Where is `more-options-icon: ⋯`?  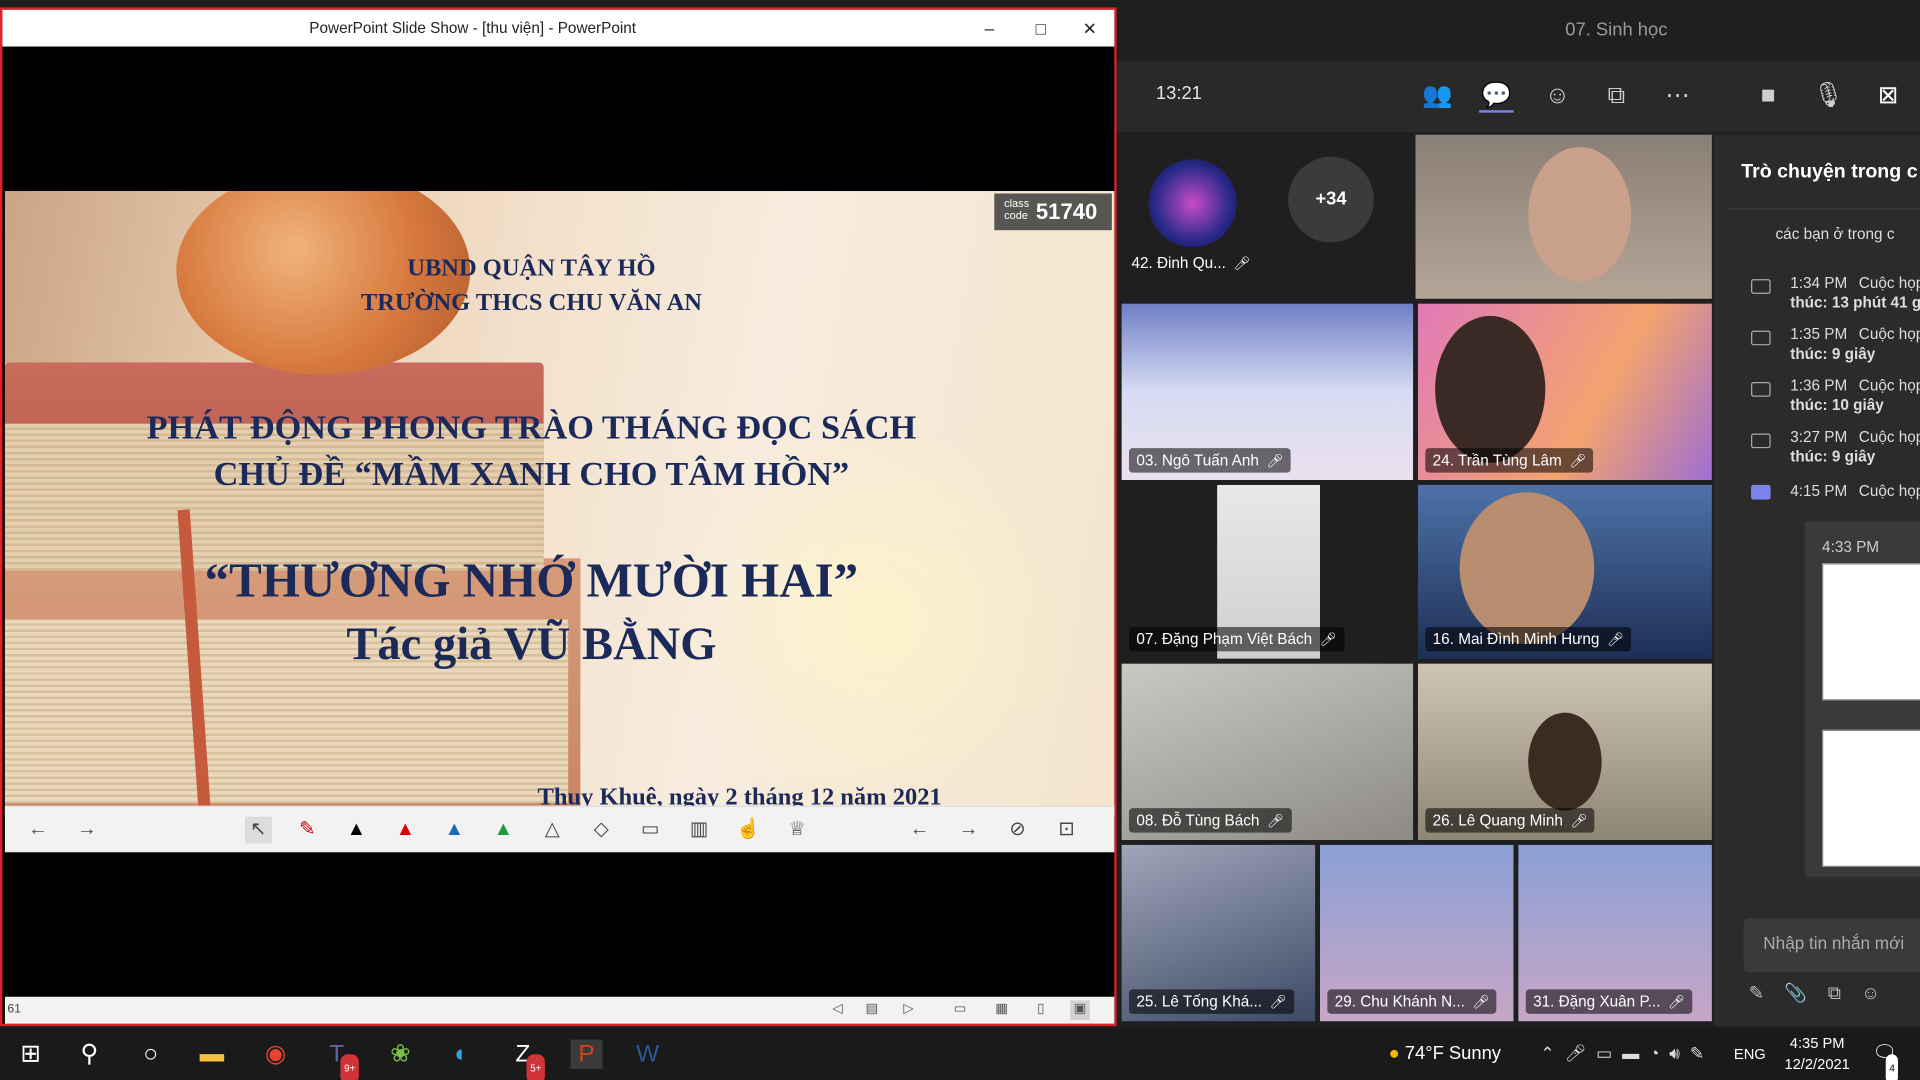
more-options-icon: ⋯ is located at coordinates (1677, 95).